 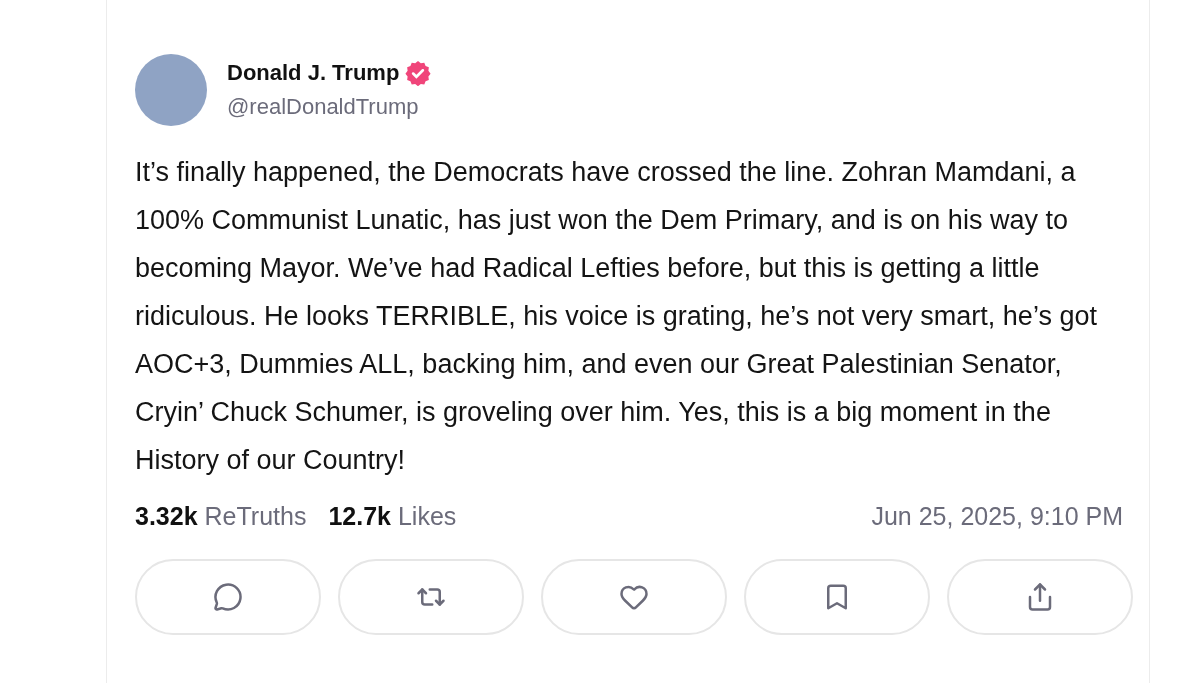 What do you see at coordinates (997, 516) in the screenshot?
I see `post-timestamp: Jun 25, 2025, 9:10 PM` at bounding box center [997, 516].